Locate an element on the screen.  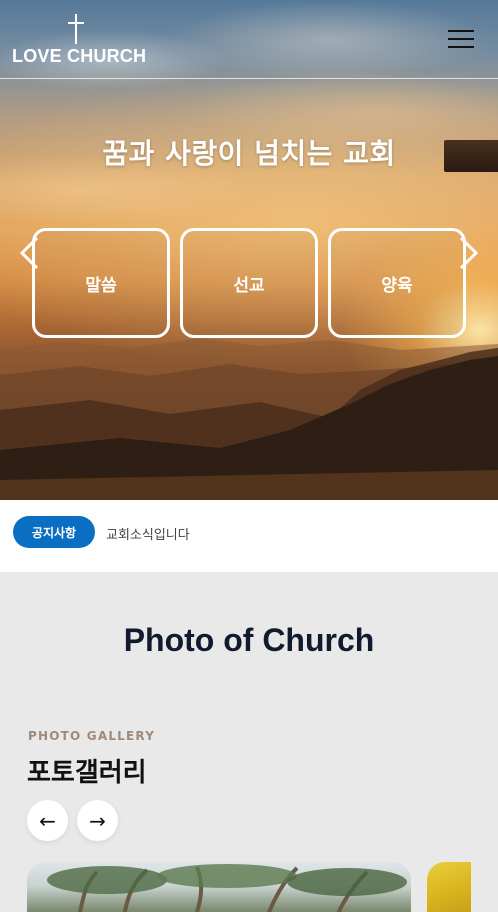
card-word: 말씀 is located at coordinates (101, 283).